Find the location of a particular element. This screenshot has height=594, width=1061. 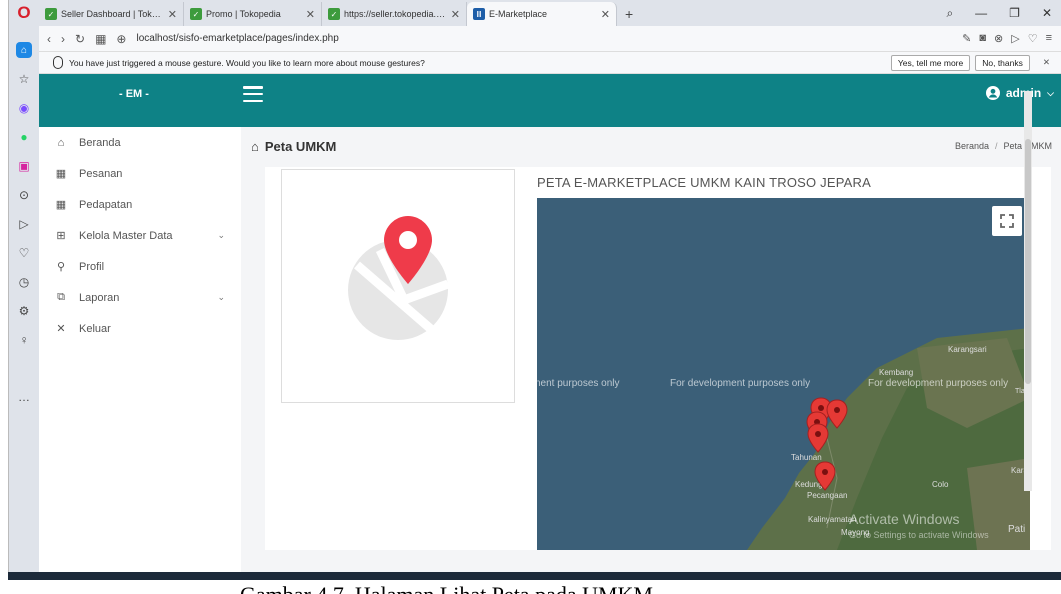

fullscreen-icon is located at coordinates (1007, 221).